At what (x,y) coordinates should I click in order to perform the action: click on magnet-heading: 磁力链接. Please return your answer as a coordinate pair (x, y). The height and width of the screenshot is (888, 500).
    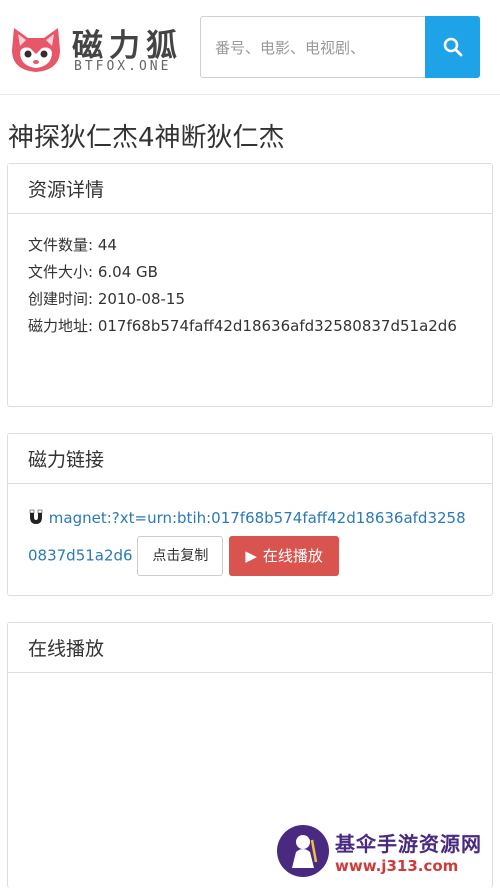
    Looking at the image, I should click on (250, 459).